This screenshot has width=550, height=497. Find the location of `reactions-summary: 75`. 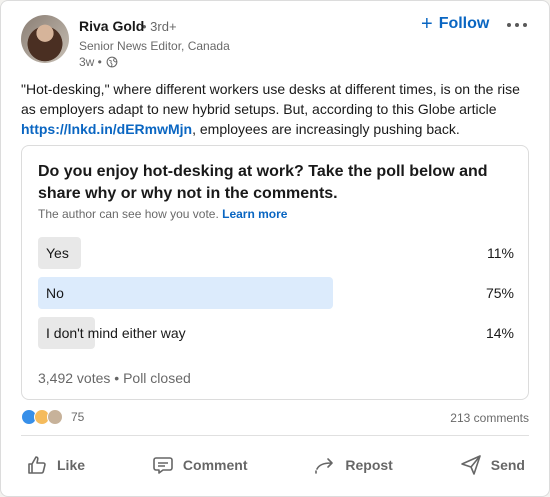

reactions-summary: 75 is located at coordinates (52, 417).